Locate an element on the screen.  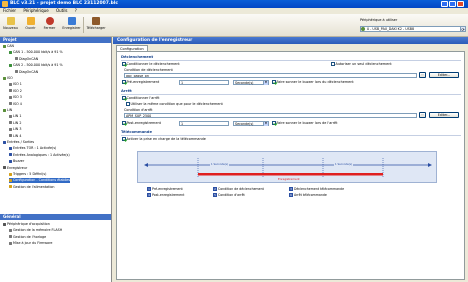
tree-item: Entrées / Sorties is located at coordinates (18, 142).